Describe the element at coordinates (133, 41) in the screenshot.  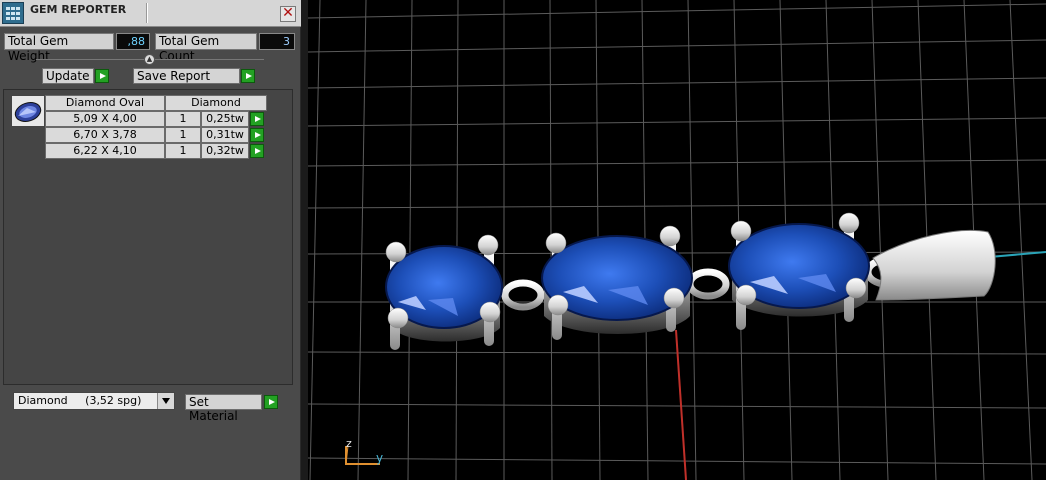
I see `total-gem-weight-value: ,88` at that location.